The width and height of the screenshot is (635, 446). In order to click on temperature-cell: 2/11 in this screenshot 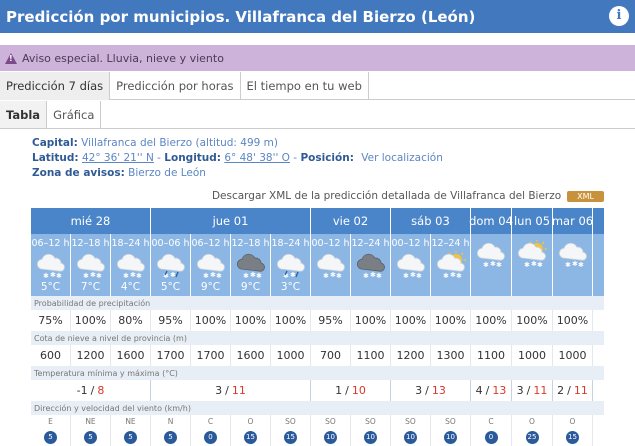, I will do `click(573, 390)`.